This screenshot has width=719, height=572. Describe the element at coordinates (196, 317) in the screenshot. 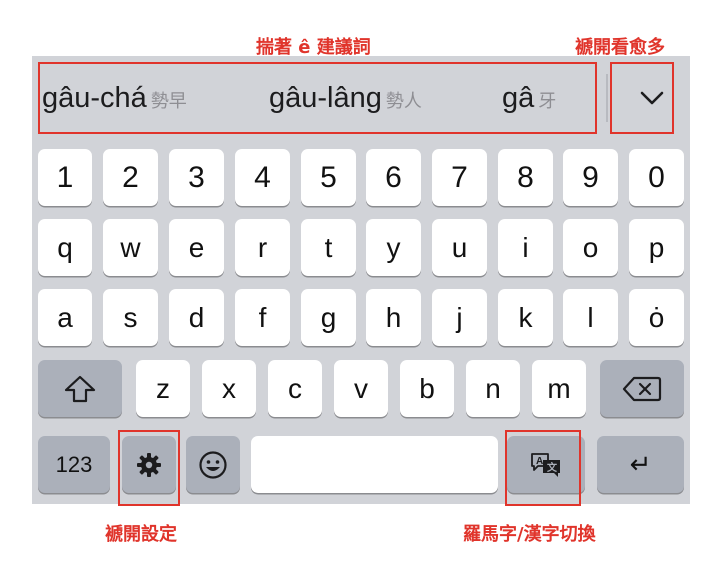

I see `key-d: d` at that location.